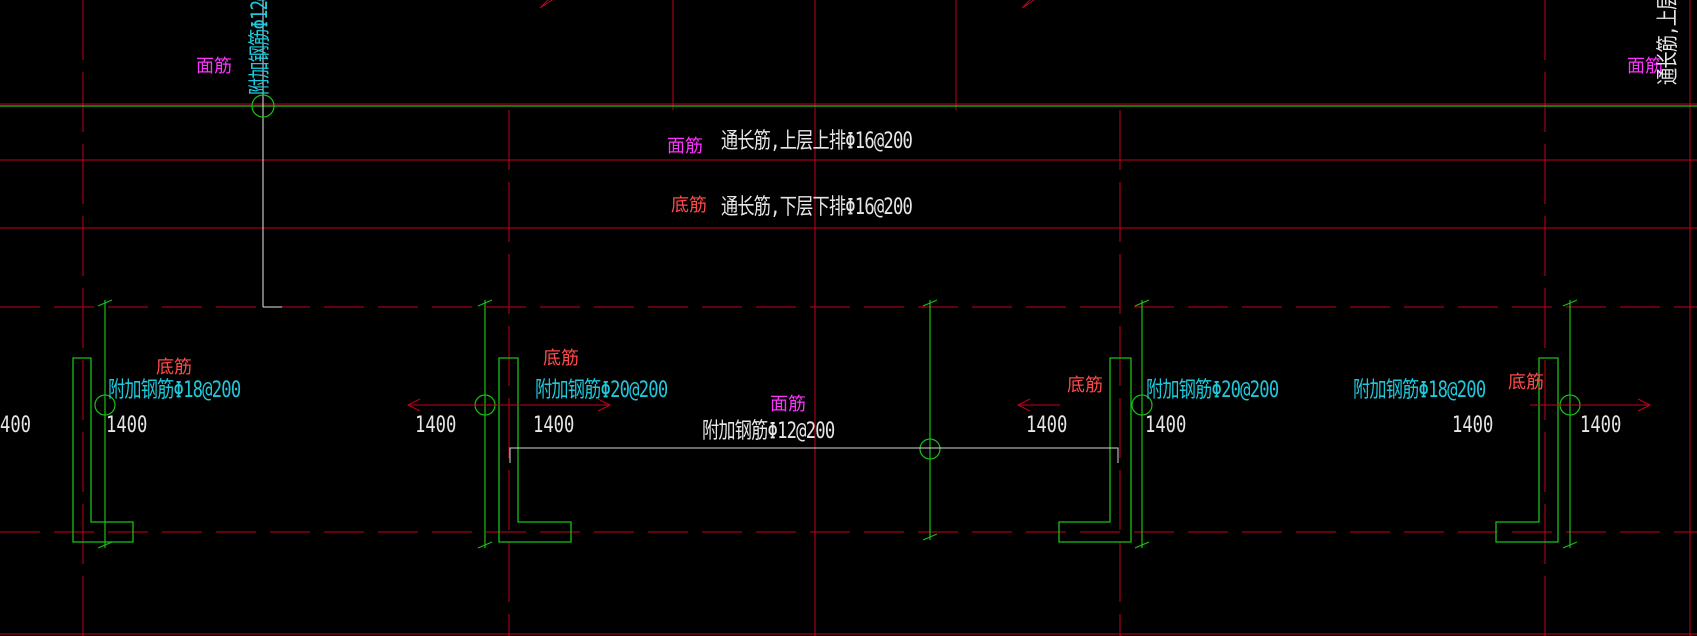  I want to click on label-vertical-through-bar: 通长筋,上层上, so click(1668, 42).